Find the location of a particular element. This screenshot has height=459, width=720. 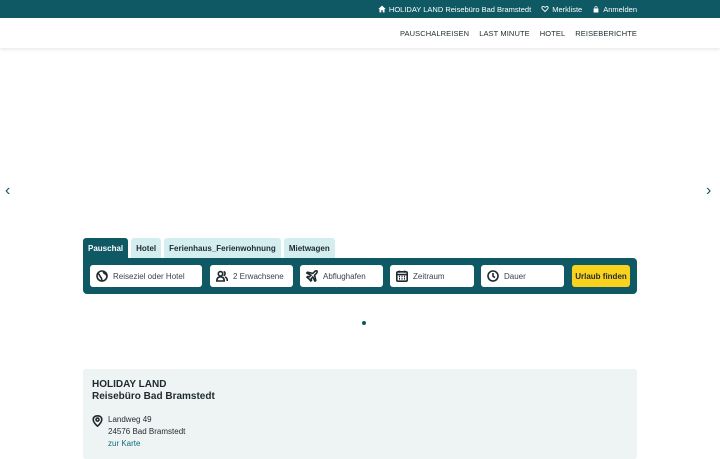

agency-name-line2: Reisebüro Bad Bramstedt is located at coordinates (153, 396).